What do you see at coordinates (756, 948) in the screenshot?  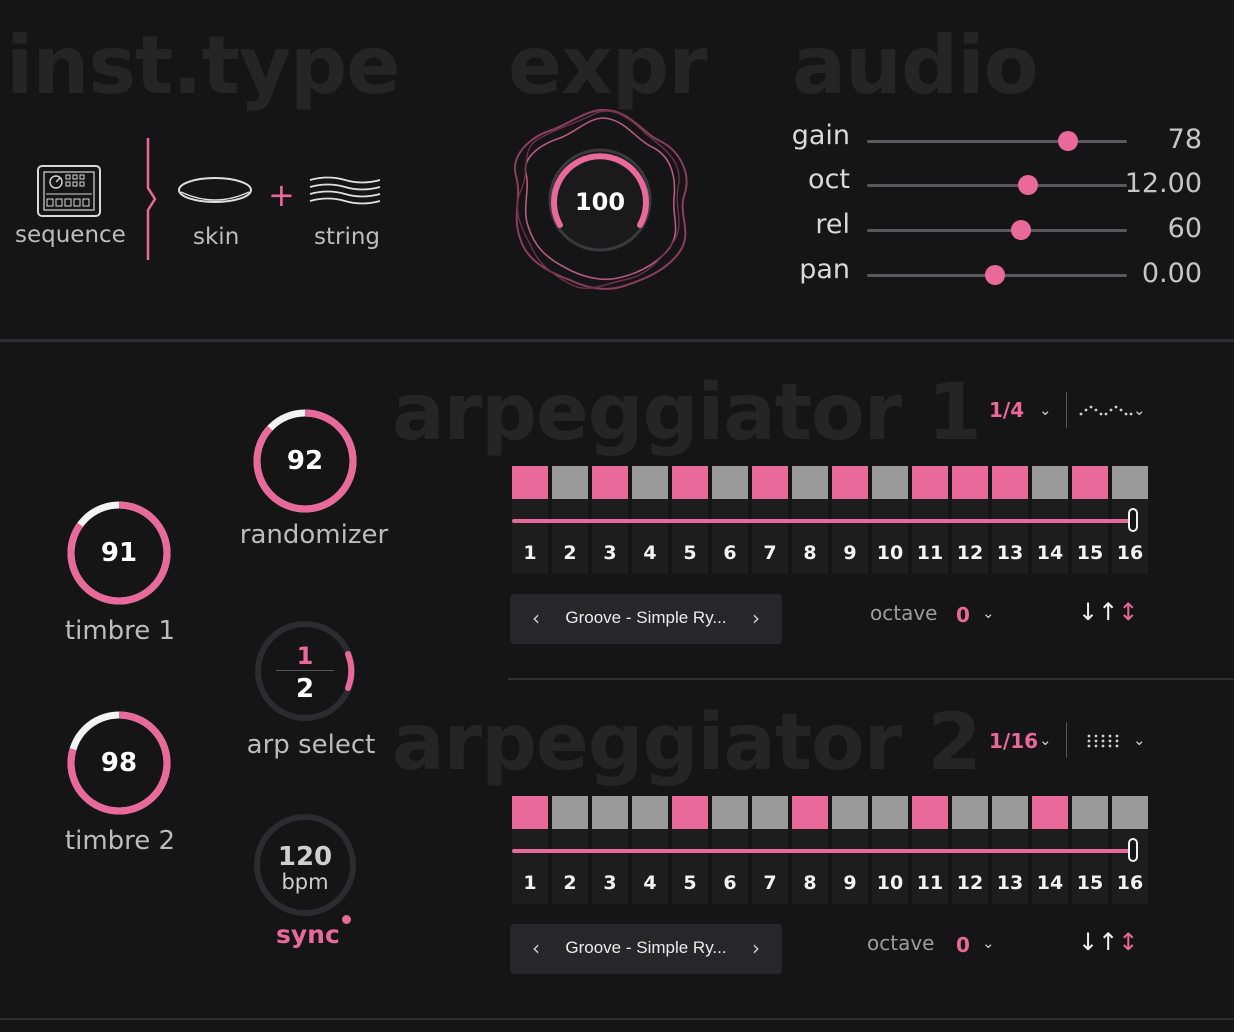 I see `arp2-next-preset-icon: ›` at bounding box center [756, 948].